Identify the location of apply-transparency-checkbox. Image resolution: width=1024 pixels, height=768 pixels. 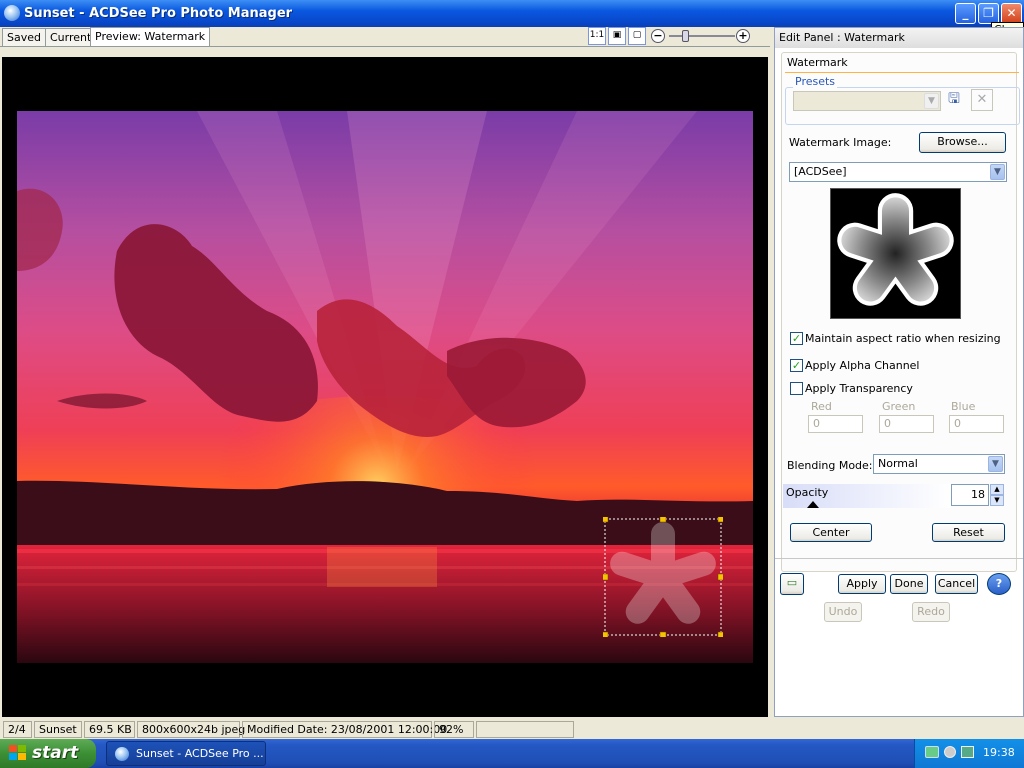
(796, 388).